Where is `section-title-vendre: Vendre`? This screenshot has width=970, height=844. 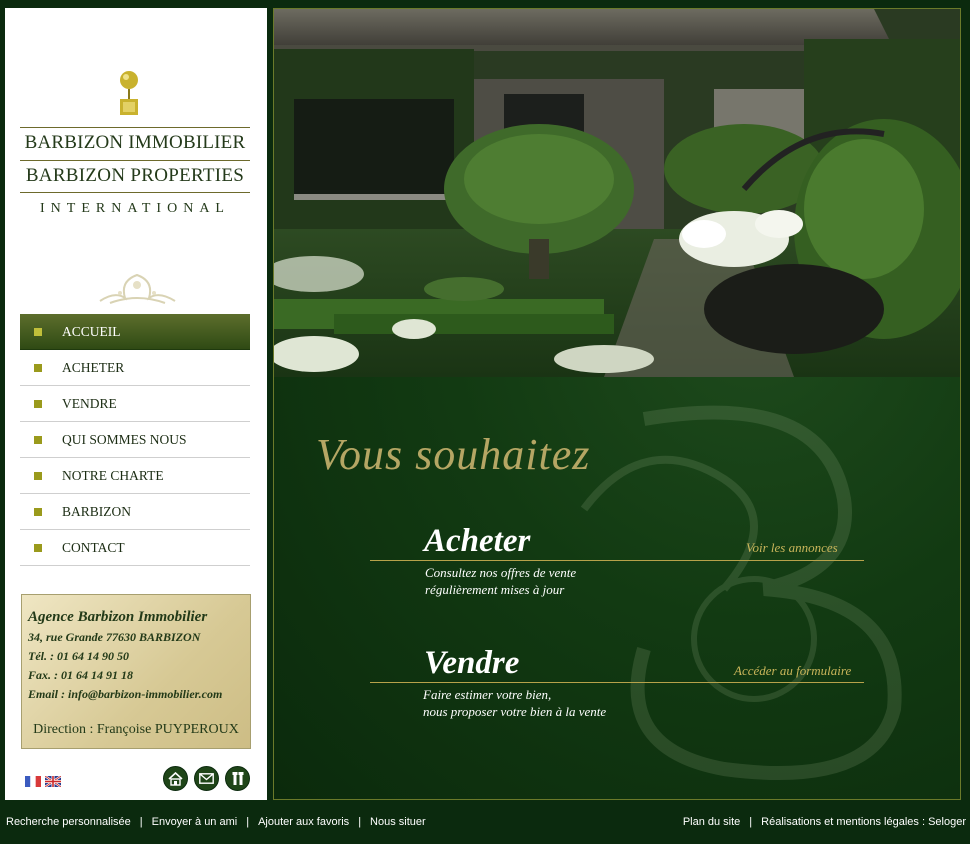
section-title-vendre: Vendre is located at coordinates (472, 663).